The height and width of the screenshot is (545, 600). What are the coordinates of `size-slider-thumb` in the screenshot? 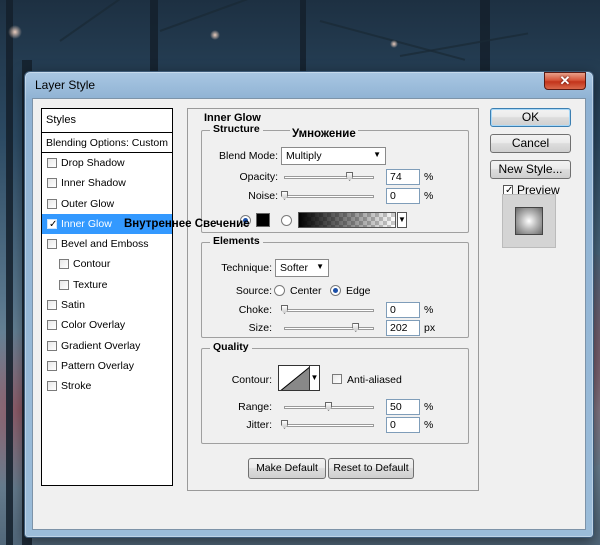 It's located at (356, 327).